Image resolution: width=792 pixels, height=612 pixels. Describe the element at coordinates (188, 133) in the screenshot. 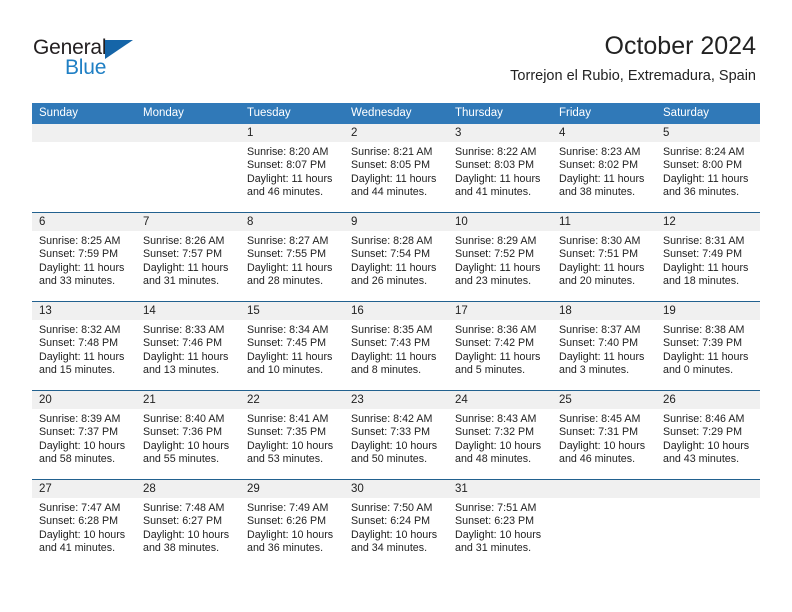

I see `day-number` at that location.